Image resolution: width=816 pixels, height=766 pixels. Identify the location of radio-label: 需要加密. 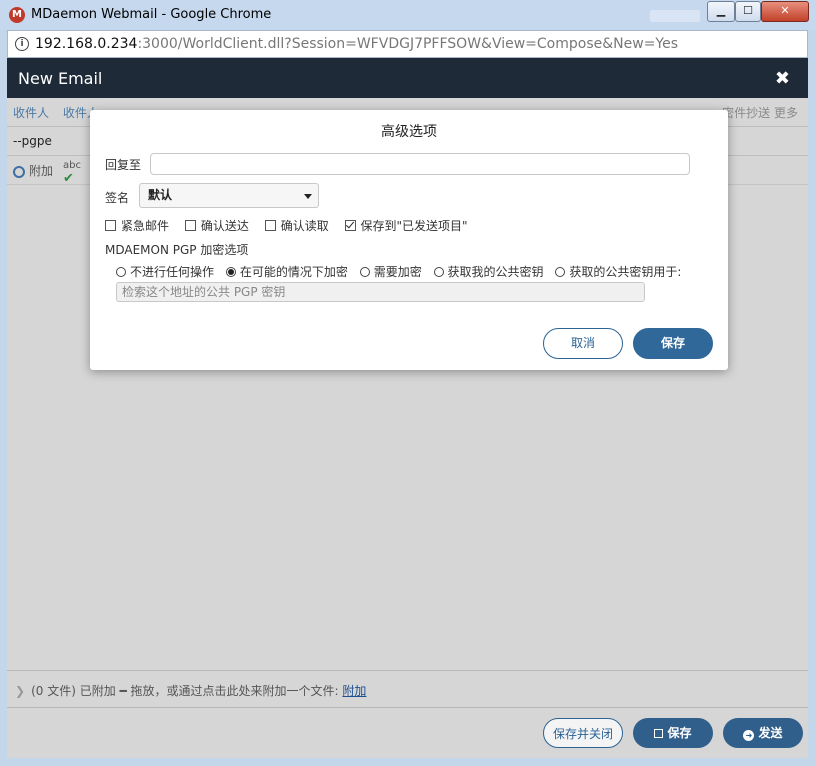
(397, 272).